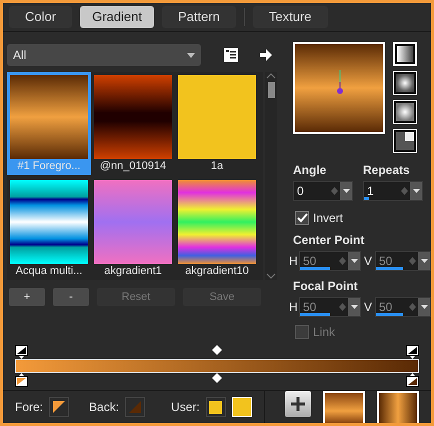 Image resolution: width=434 pixels, height=426 pixels. What do you see at coordinates (323, 191) in the screenshot?
I see `number-field: 0` at bounding box center [323, 191].